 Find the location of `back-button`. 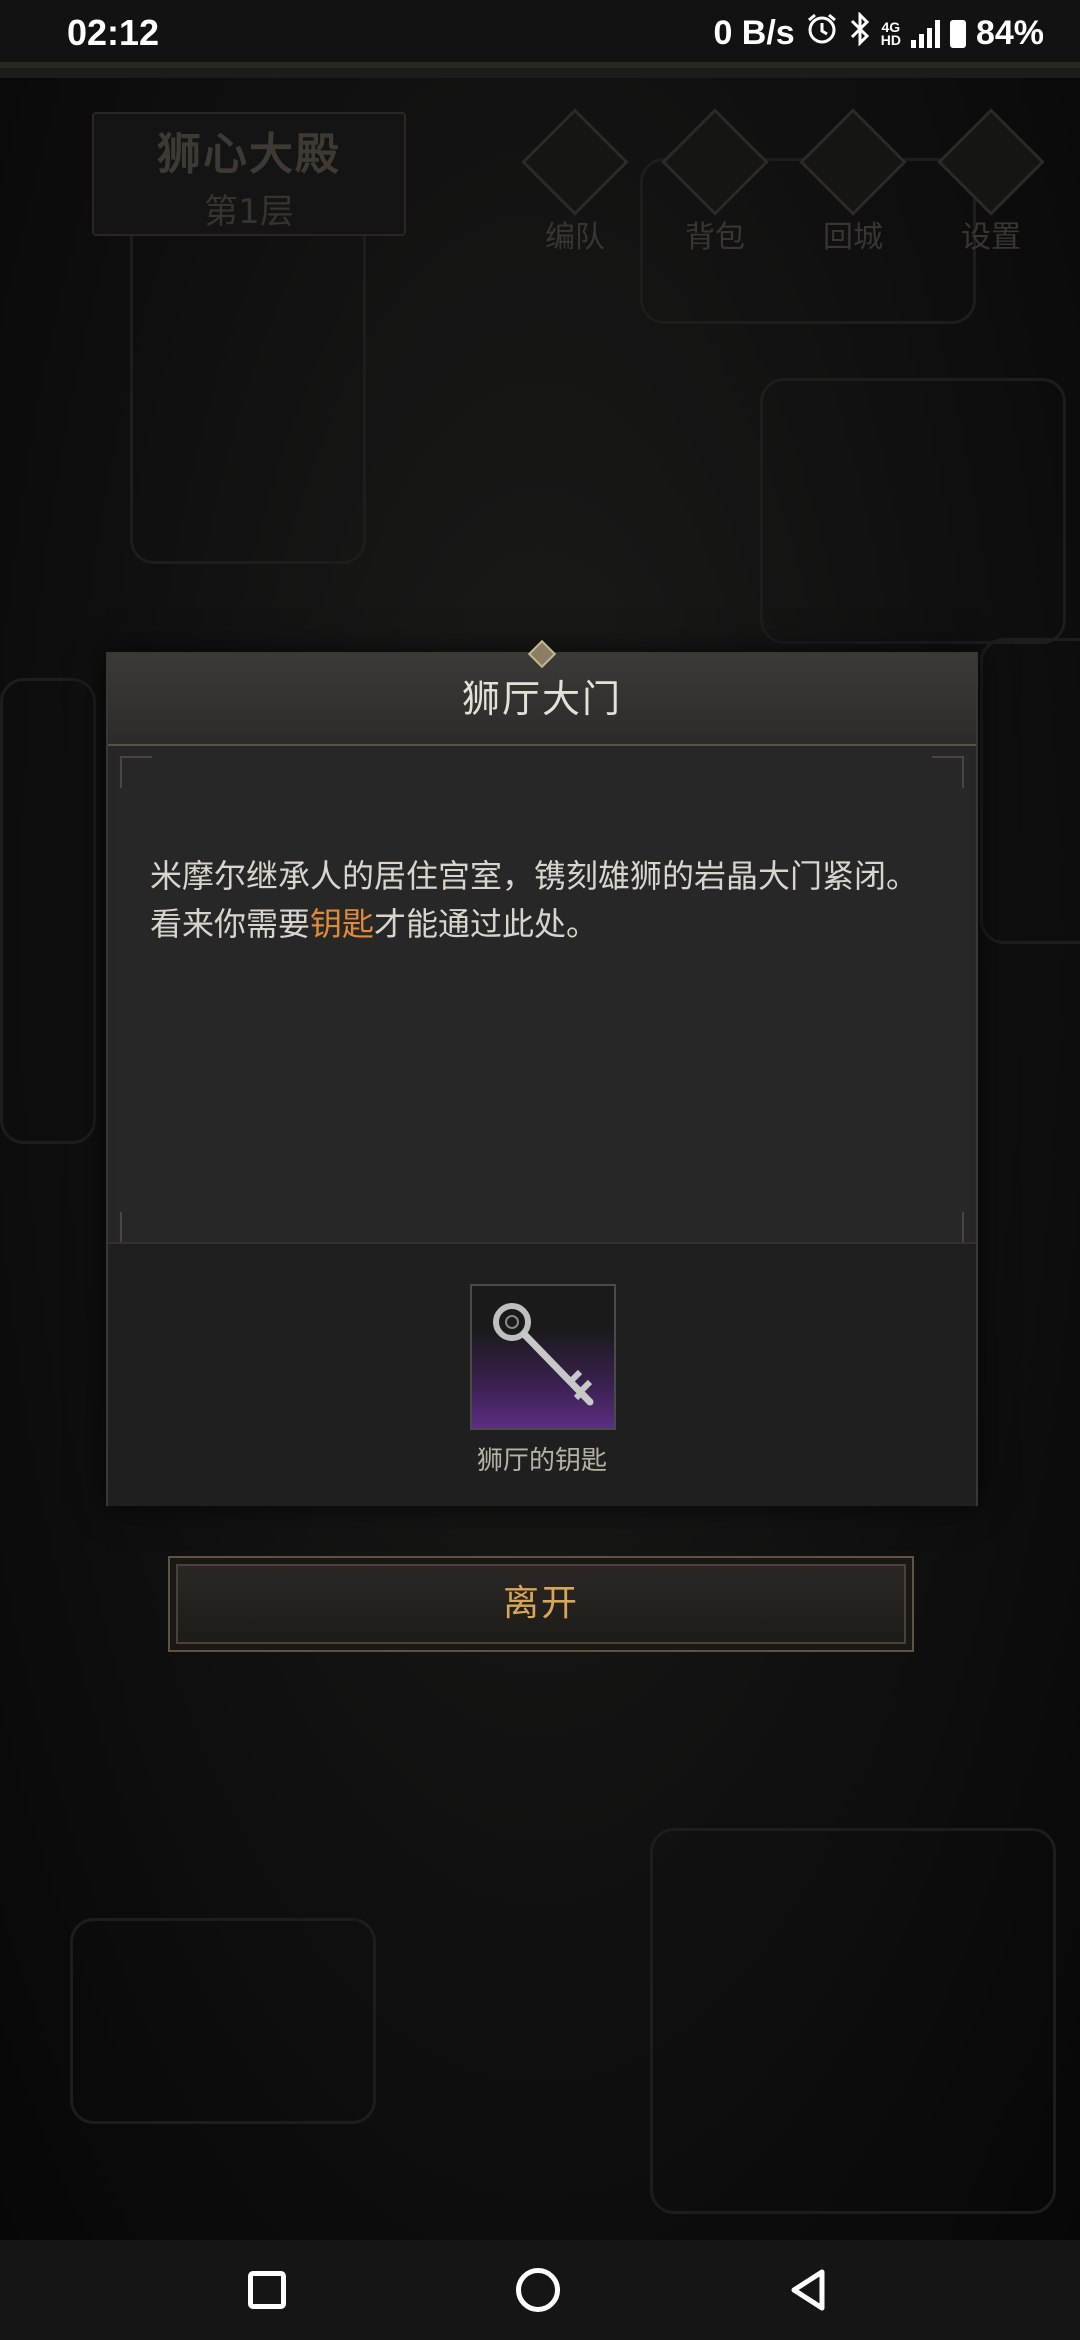

back-button is located at coordinates (808, 2290).